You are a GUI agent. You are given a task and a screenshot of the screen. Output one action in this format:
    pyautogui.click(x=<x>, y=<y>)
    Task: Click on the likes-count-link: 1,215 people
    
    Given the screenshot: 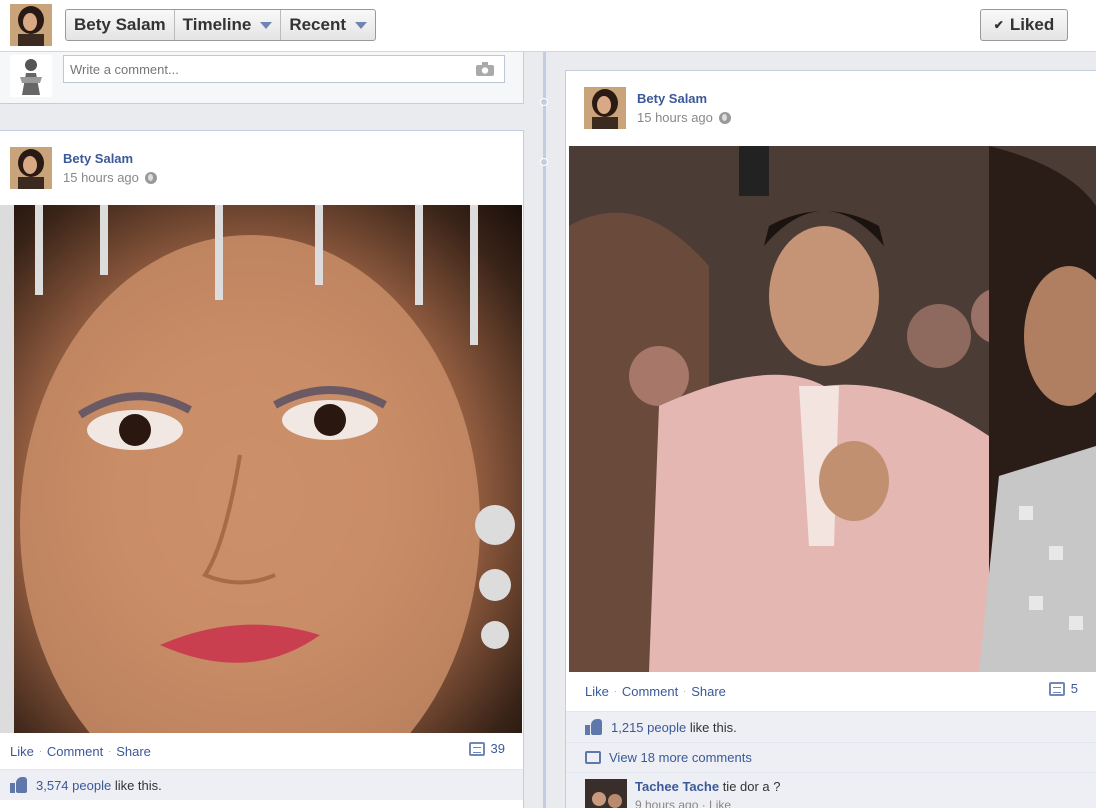 What is the action you would take?
    pyautogui.click(x=648, y=727)
    